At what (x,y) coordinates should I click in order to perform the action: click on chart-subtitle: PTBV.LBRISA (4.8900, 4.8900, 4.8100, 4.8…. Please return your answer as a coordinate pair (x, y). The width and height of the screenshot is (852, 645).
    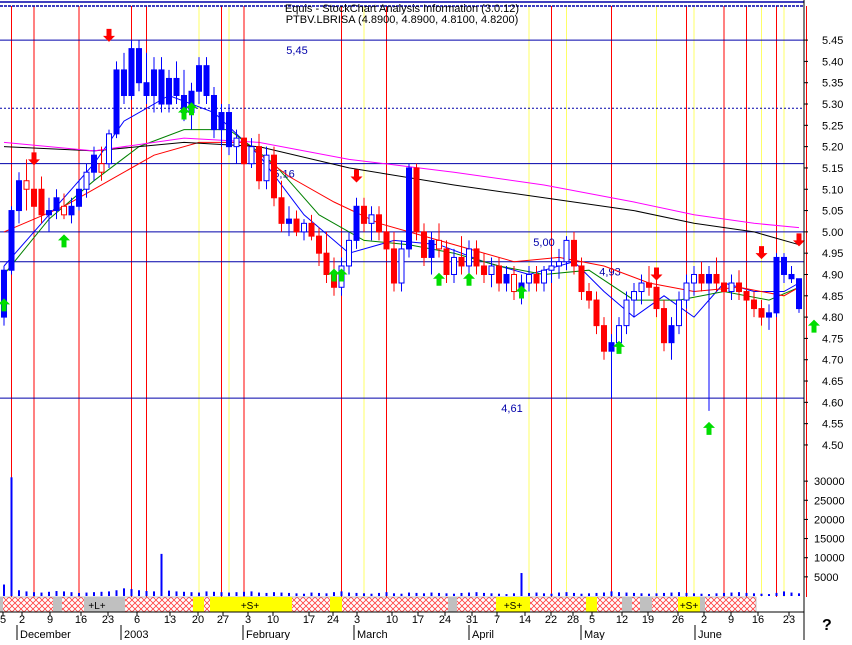
    Looking at the image, I should click on (402, 20).